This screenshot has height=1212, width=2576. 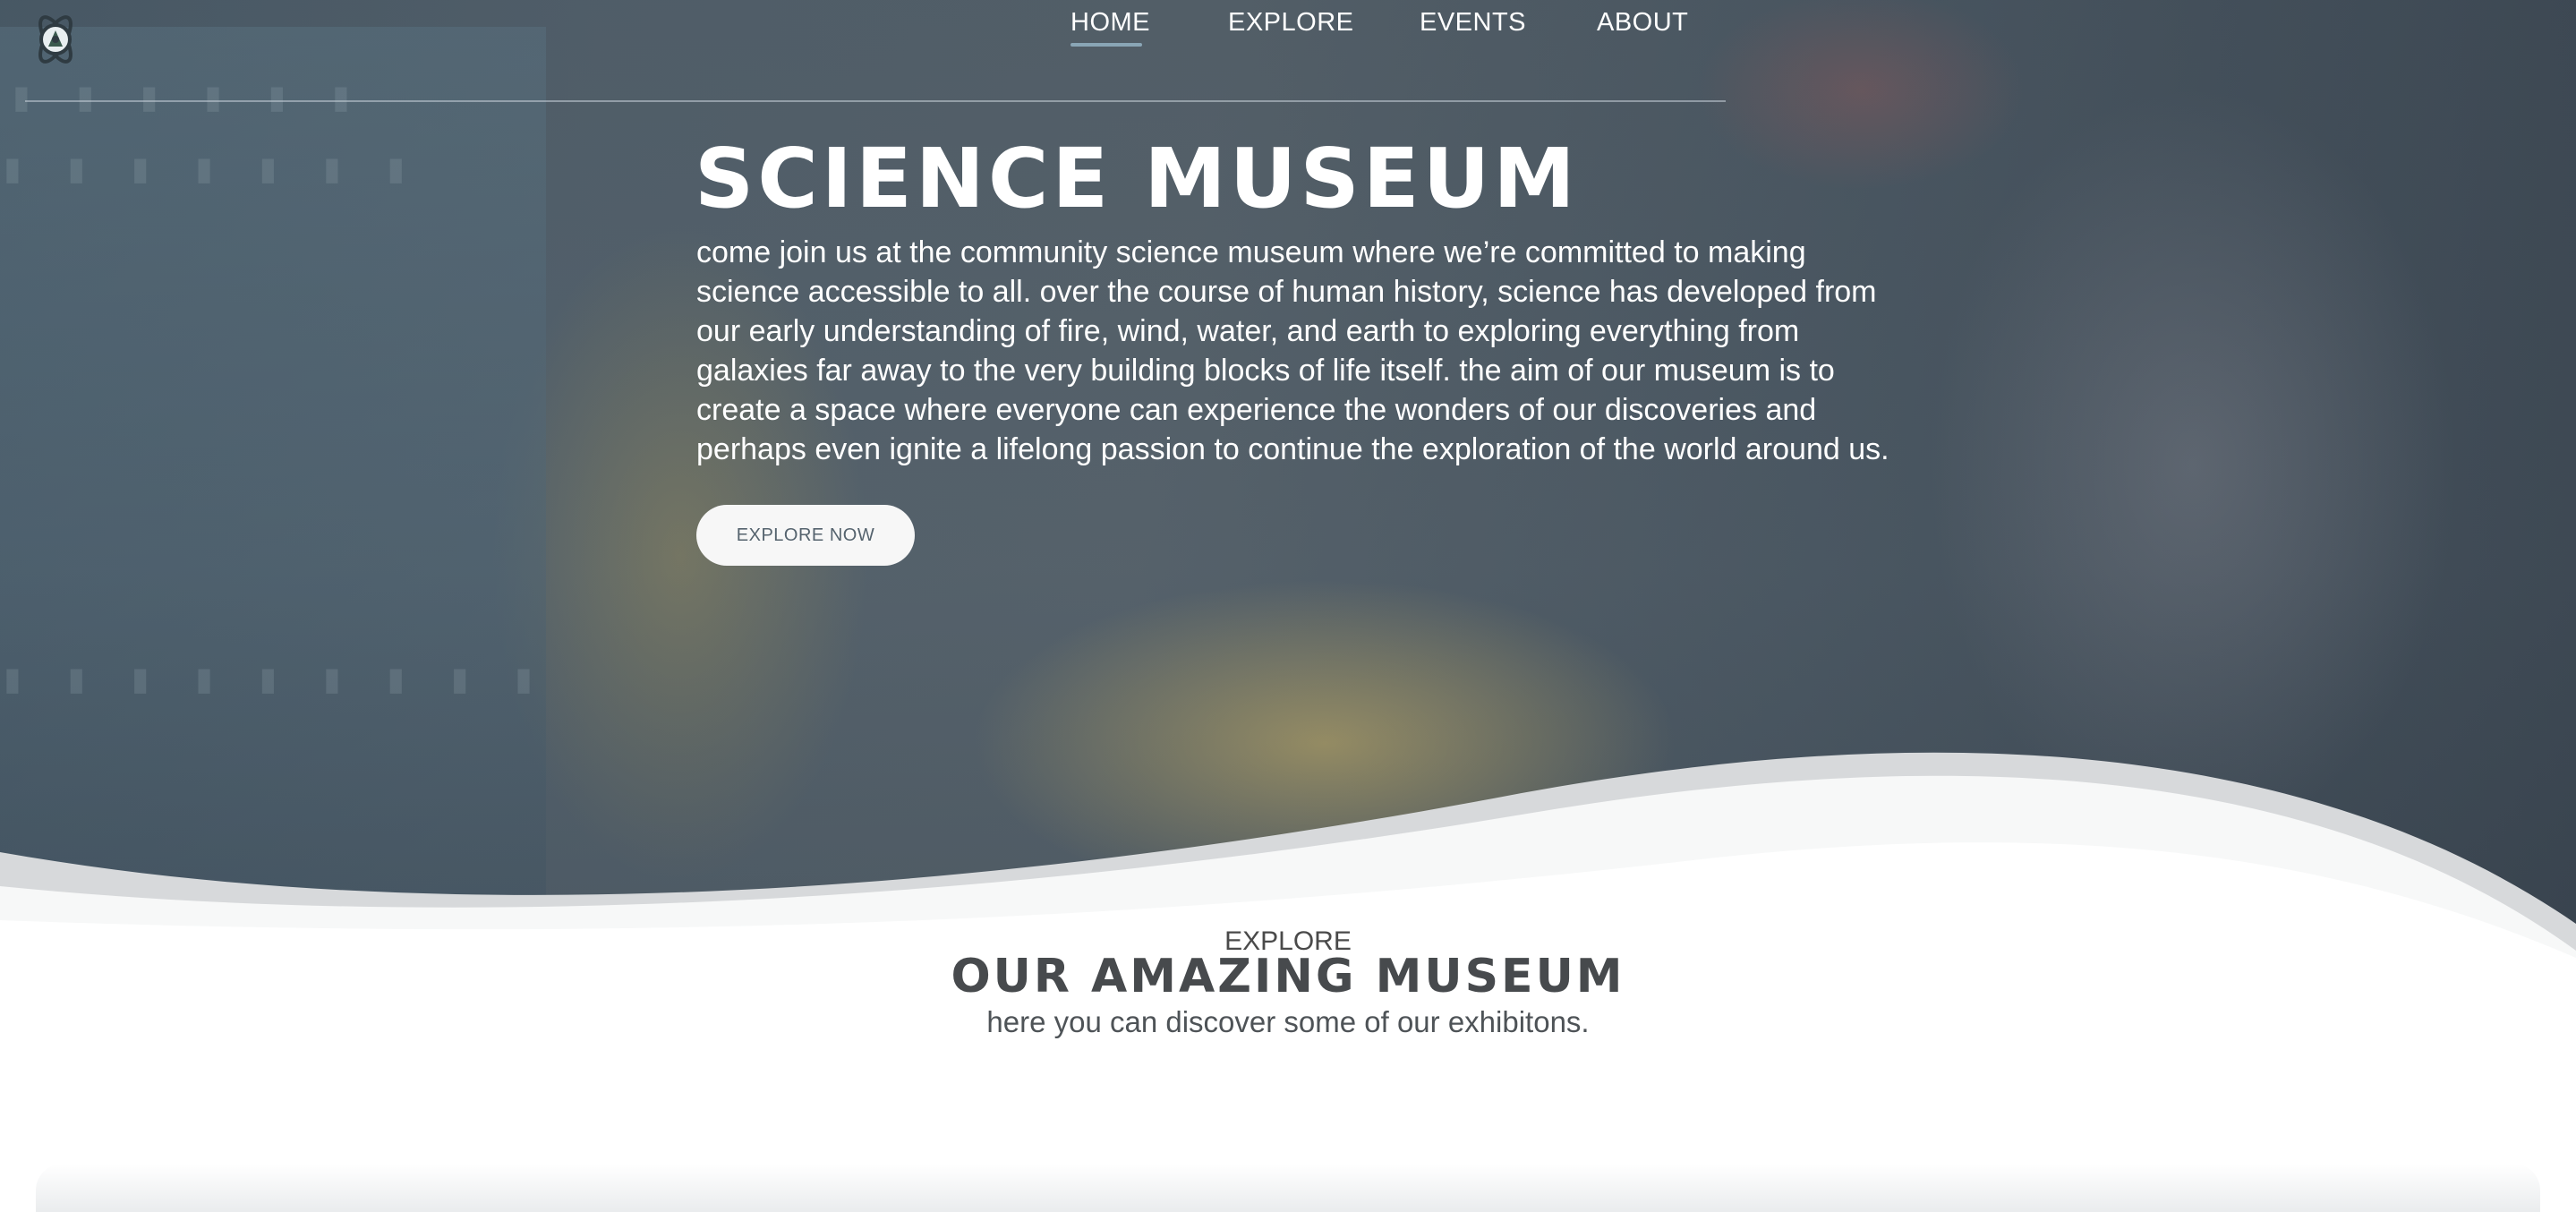 I want to click on exhibit-cards-top-edge, so click(x=1288, y=1188).